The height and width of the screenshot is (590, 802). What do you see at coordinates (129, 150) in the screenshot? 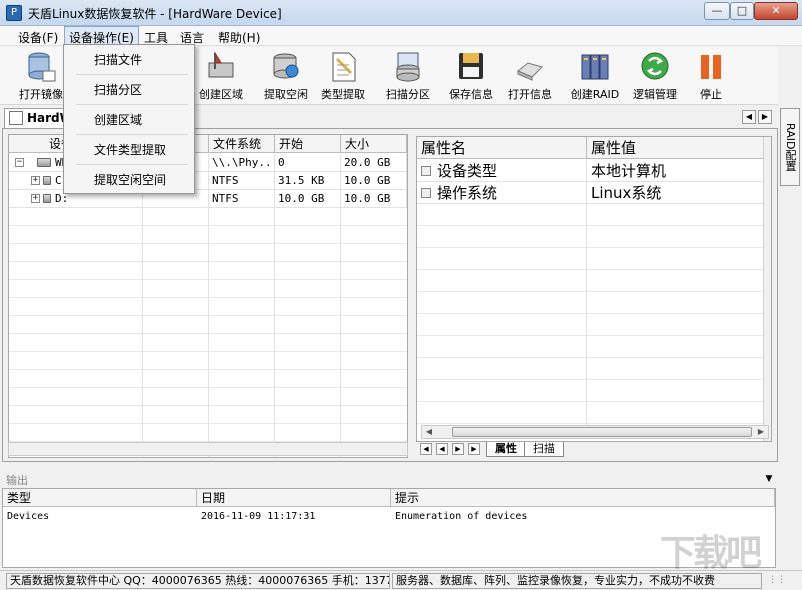
I see `menu-file-type-extract: 文件类型提取` at bounding box center [129, 150].